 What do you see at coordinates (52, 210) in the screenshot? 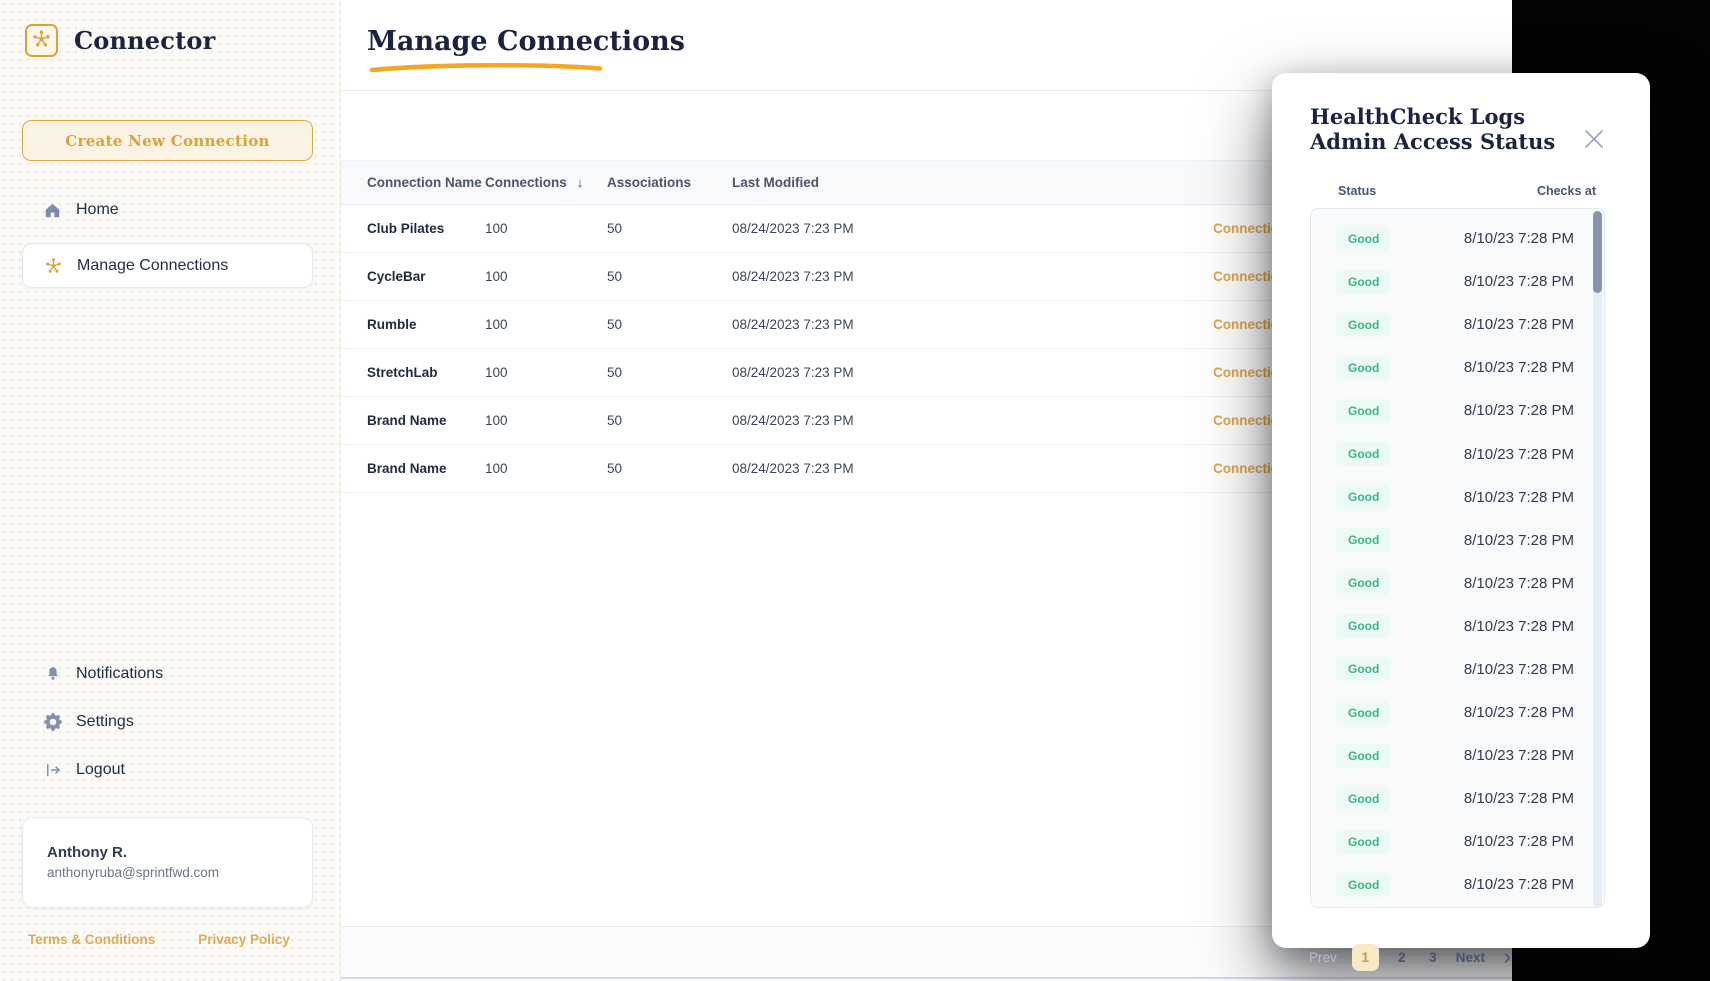
I see `home-icon` at bounding box center [52, 210].